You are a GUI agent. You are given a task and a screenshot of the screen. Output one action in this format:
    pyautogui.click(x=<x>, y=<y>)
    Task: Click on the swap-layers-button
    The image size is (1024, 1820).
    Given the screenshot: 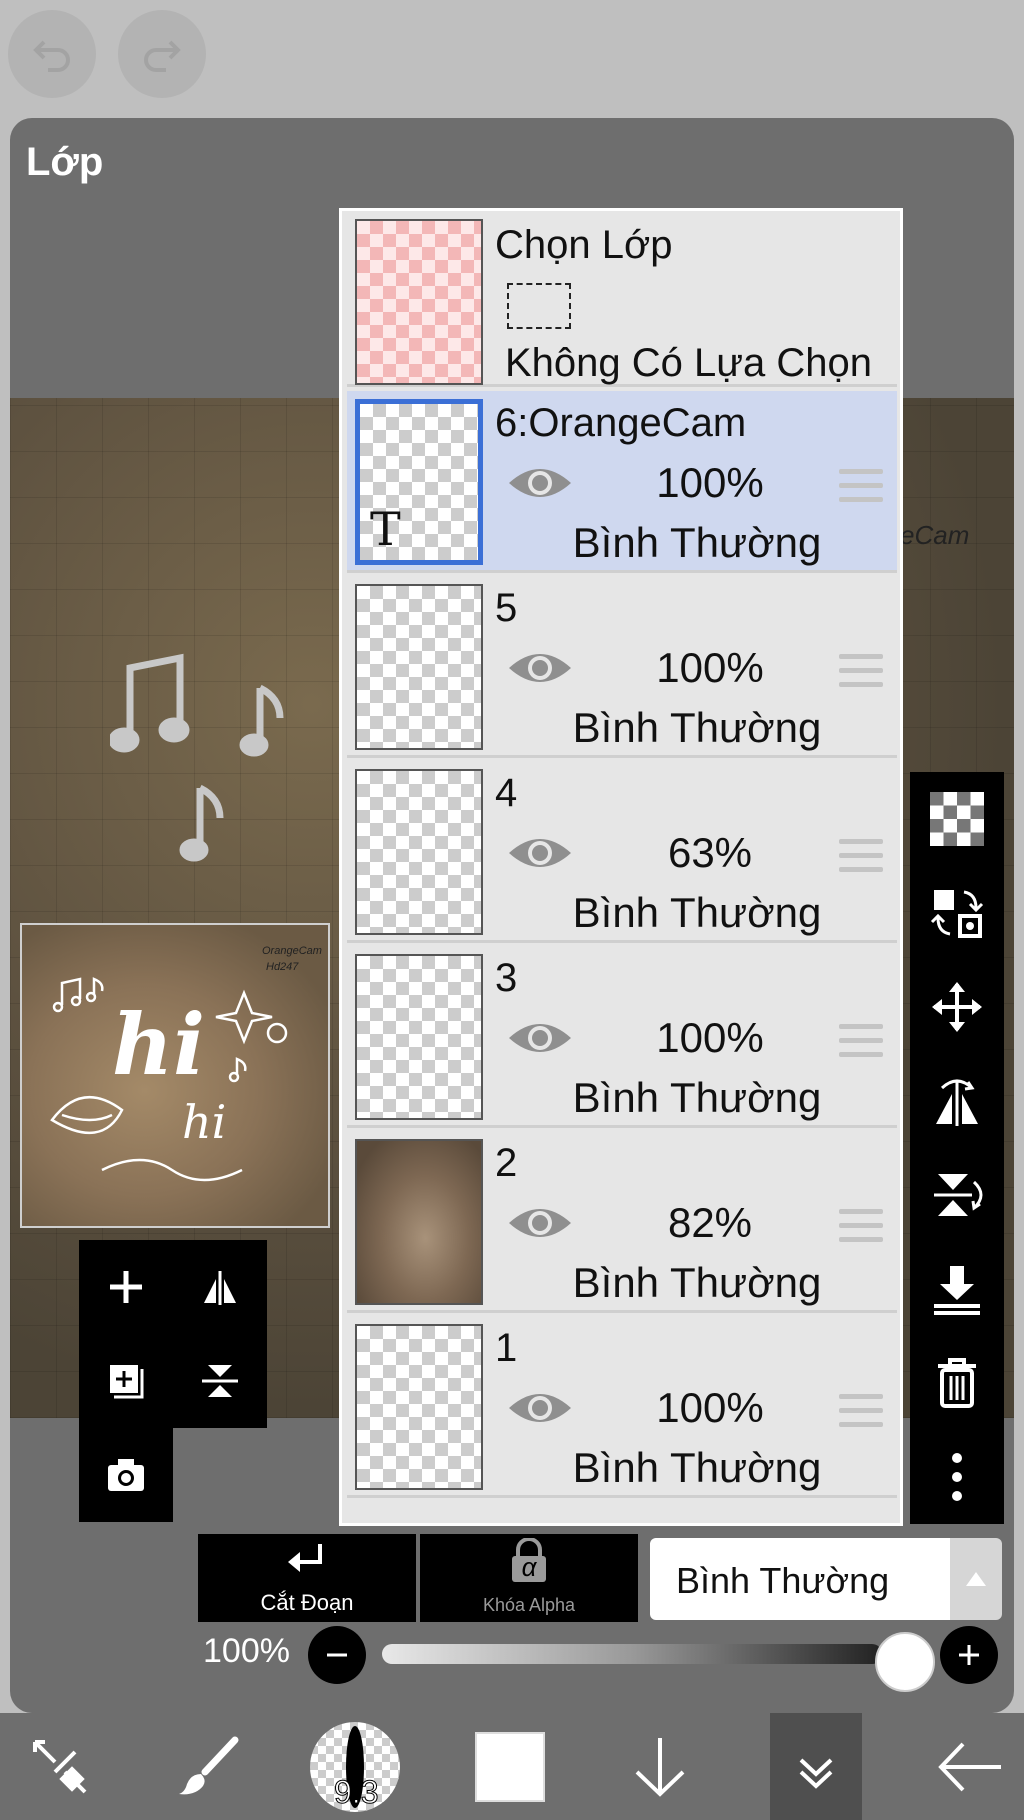 What is the action you would take?
    pyautogui.click(x=957, y=913)
    